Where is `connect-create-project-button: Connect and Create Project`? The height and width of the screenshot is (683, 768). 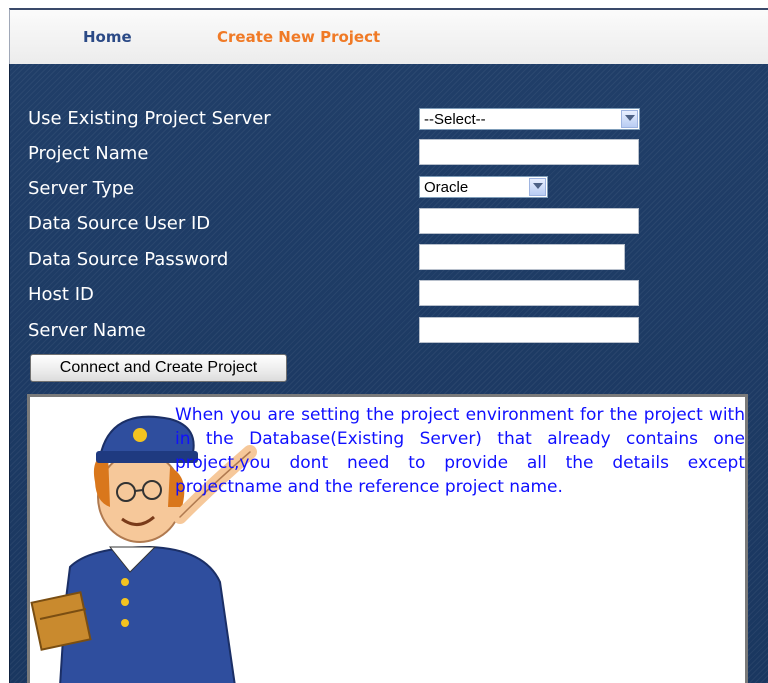 connect-create-project-button: Connect and Create Project is located at coordinates (158, 368).